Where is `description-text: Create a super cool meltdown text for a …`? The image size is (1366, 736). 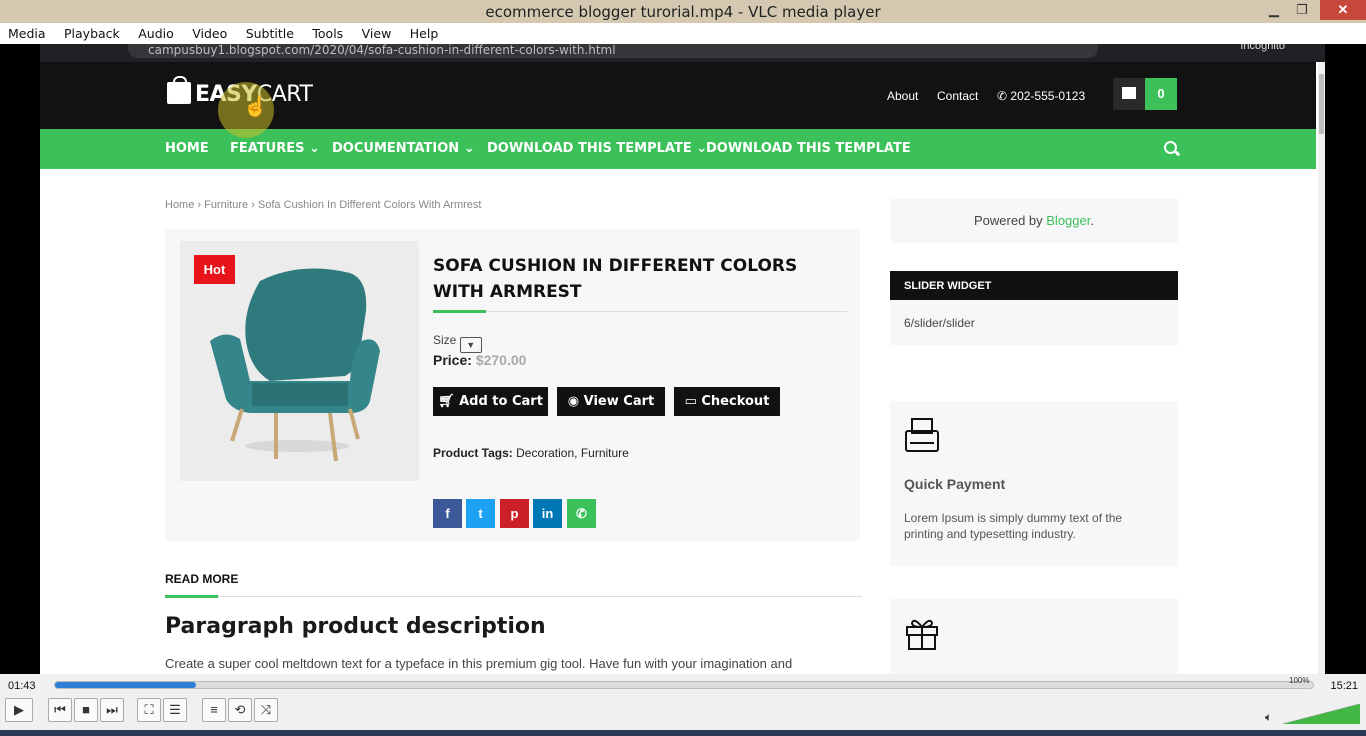 description-text: Create a super cool meltdown text for a … is located at coordinates (479, 663).